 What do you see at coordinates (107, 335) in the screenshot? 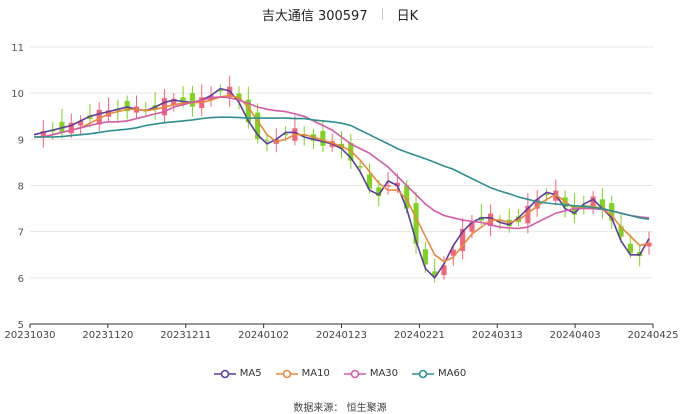
I see `x-tick-label: 20231120` at bounding box center [107, 335].